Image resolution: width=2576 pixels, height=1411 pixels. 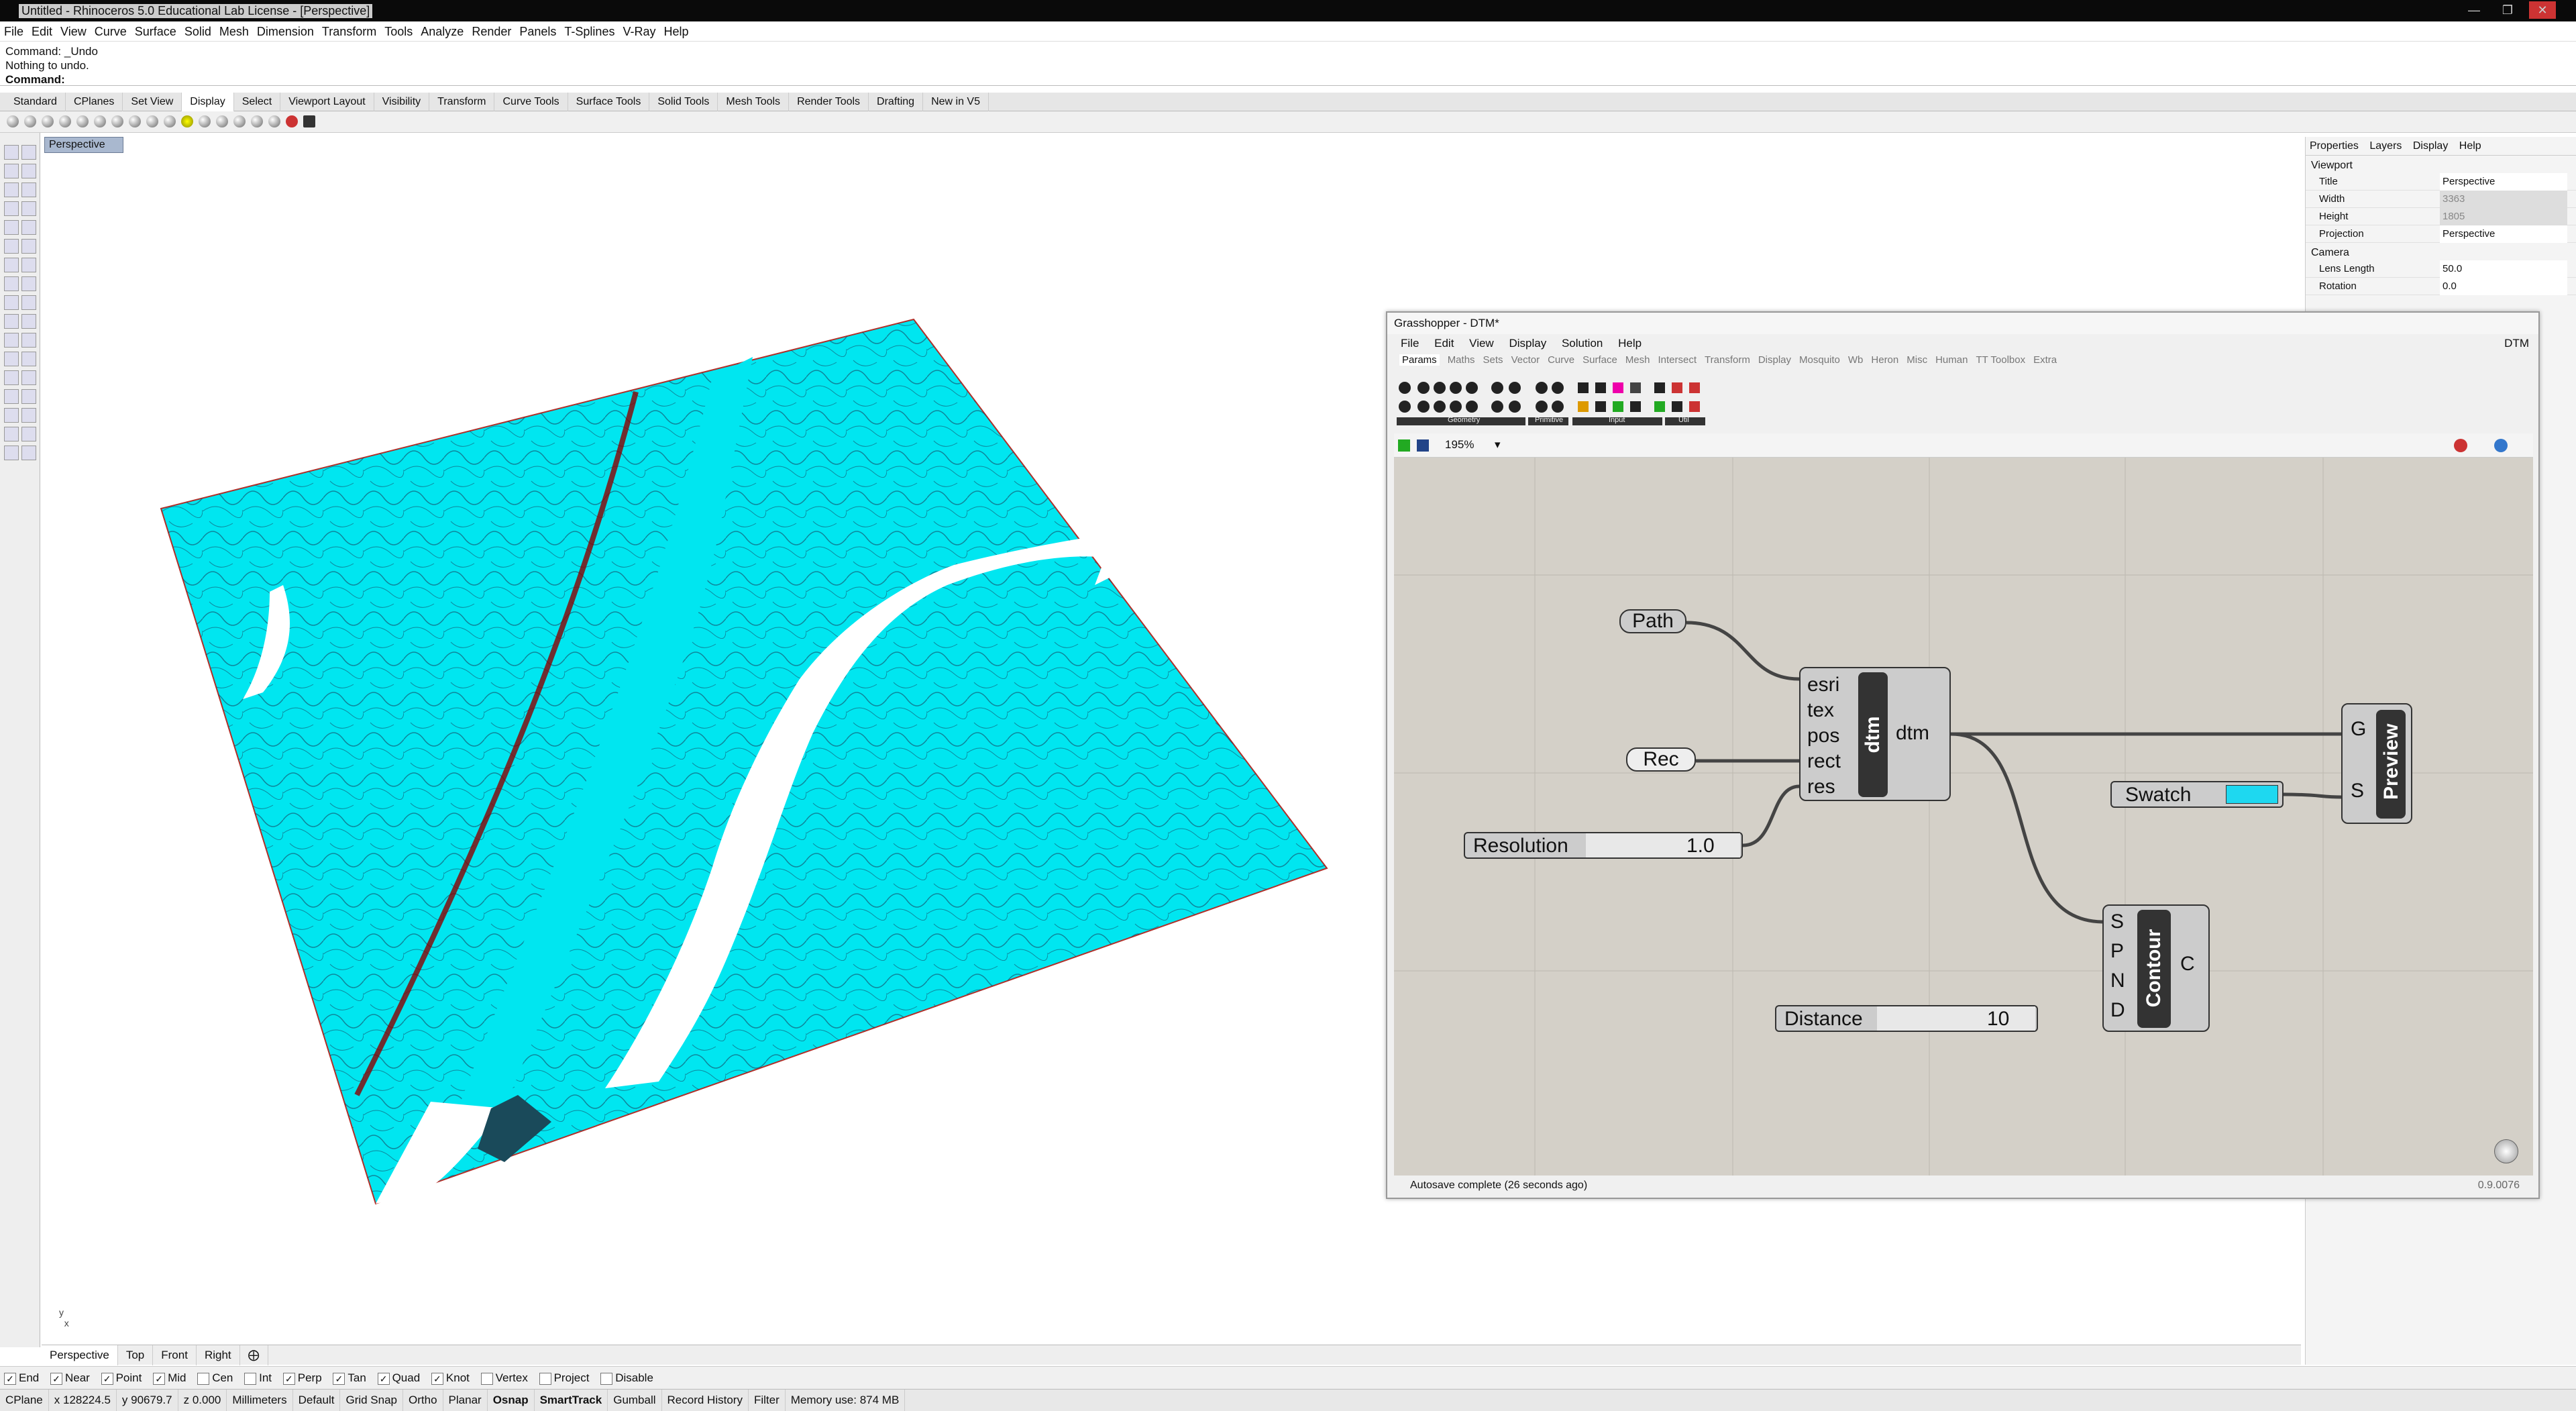 What do you see at coordinates (511, 1400) in the screenshot?
I see `toggle-osnap: Osnap` at bounding box center [511, 1400].